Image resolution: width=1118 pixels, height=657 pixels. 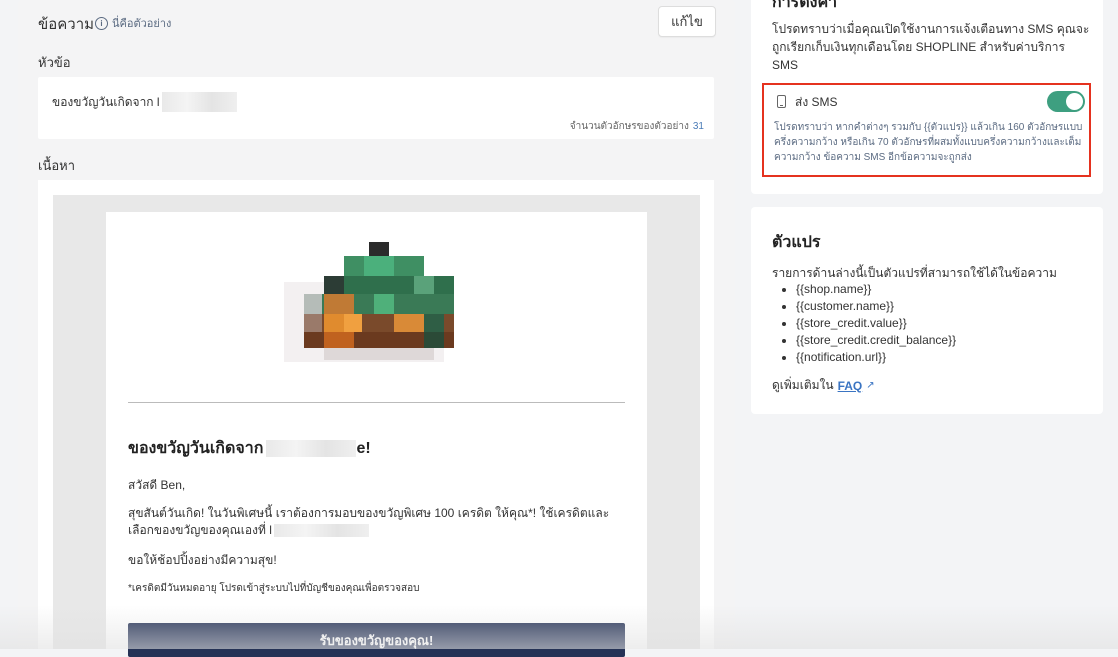 I want to click on claim-gift-button: รับของขวัญของคุณ!, so click(x=376, y=640).